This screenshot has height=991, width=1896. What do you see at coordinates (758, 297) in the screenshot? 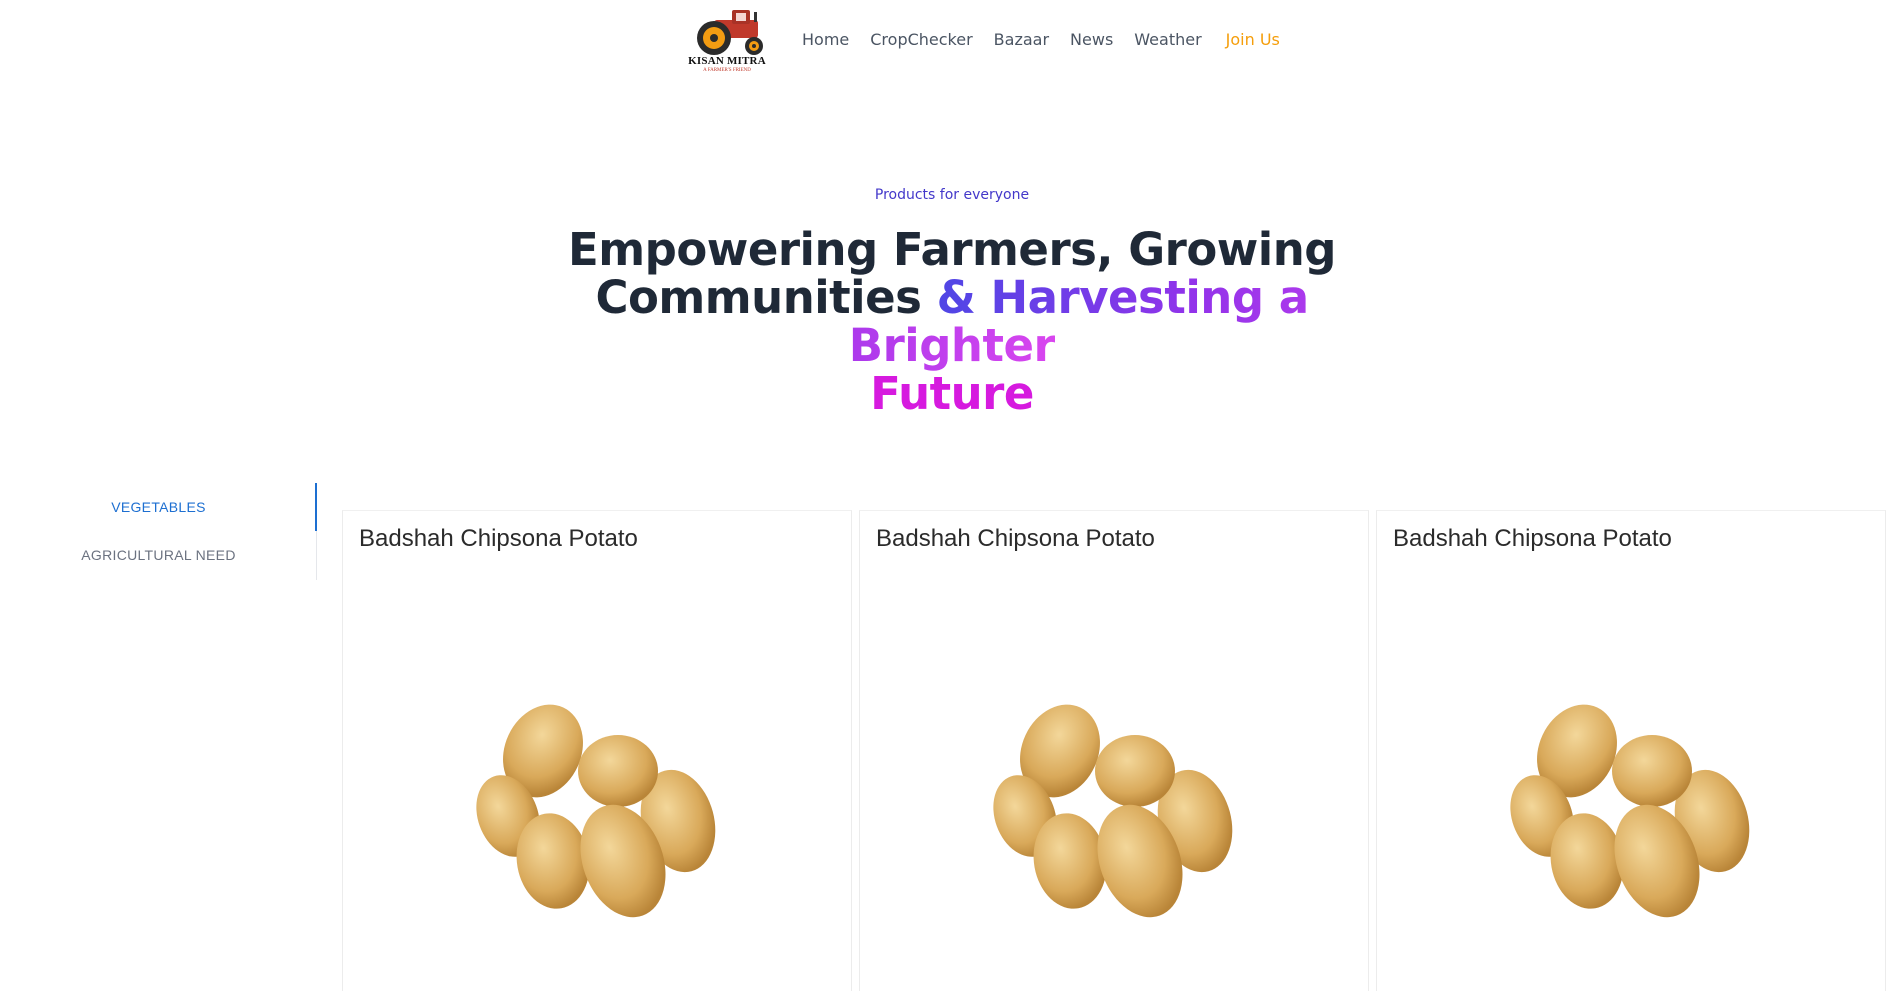
I see `hero-line-2-plain: Communities` at bounding box center [758, 297].